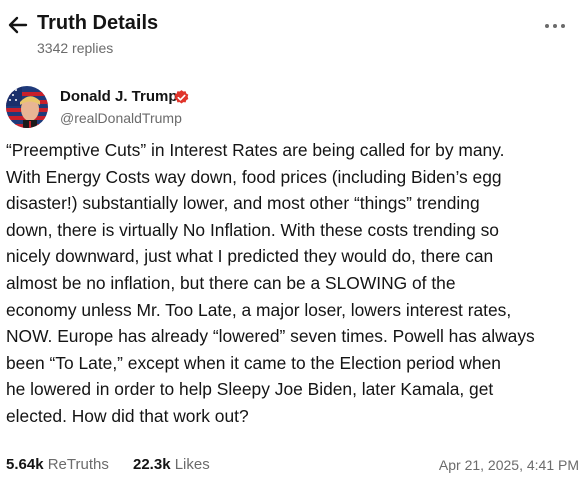 The height and width of the screenshot is (481, 586). What do you see at coordinates (78, 464) in the screenshot?
I see `retruths-label: ReTruths` at bounding box center [78, 464].